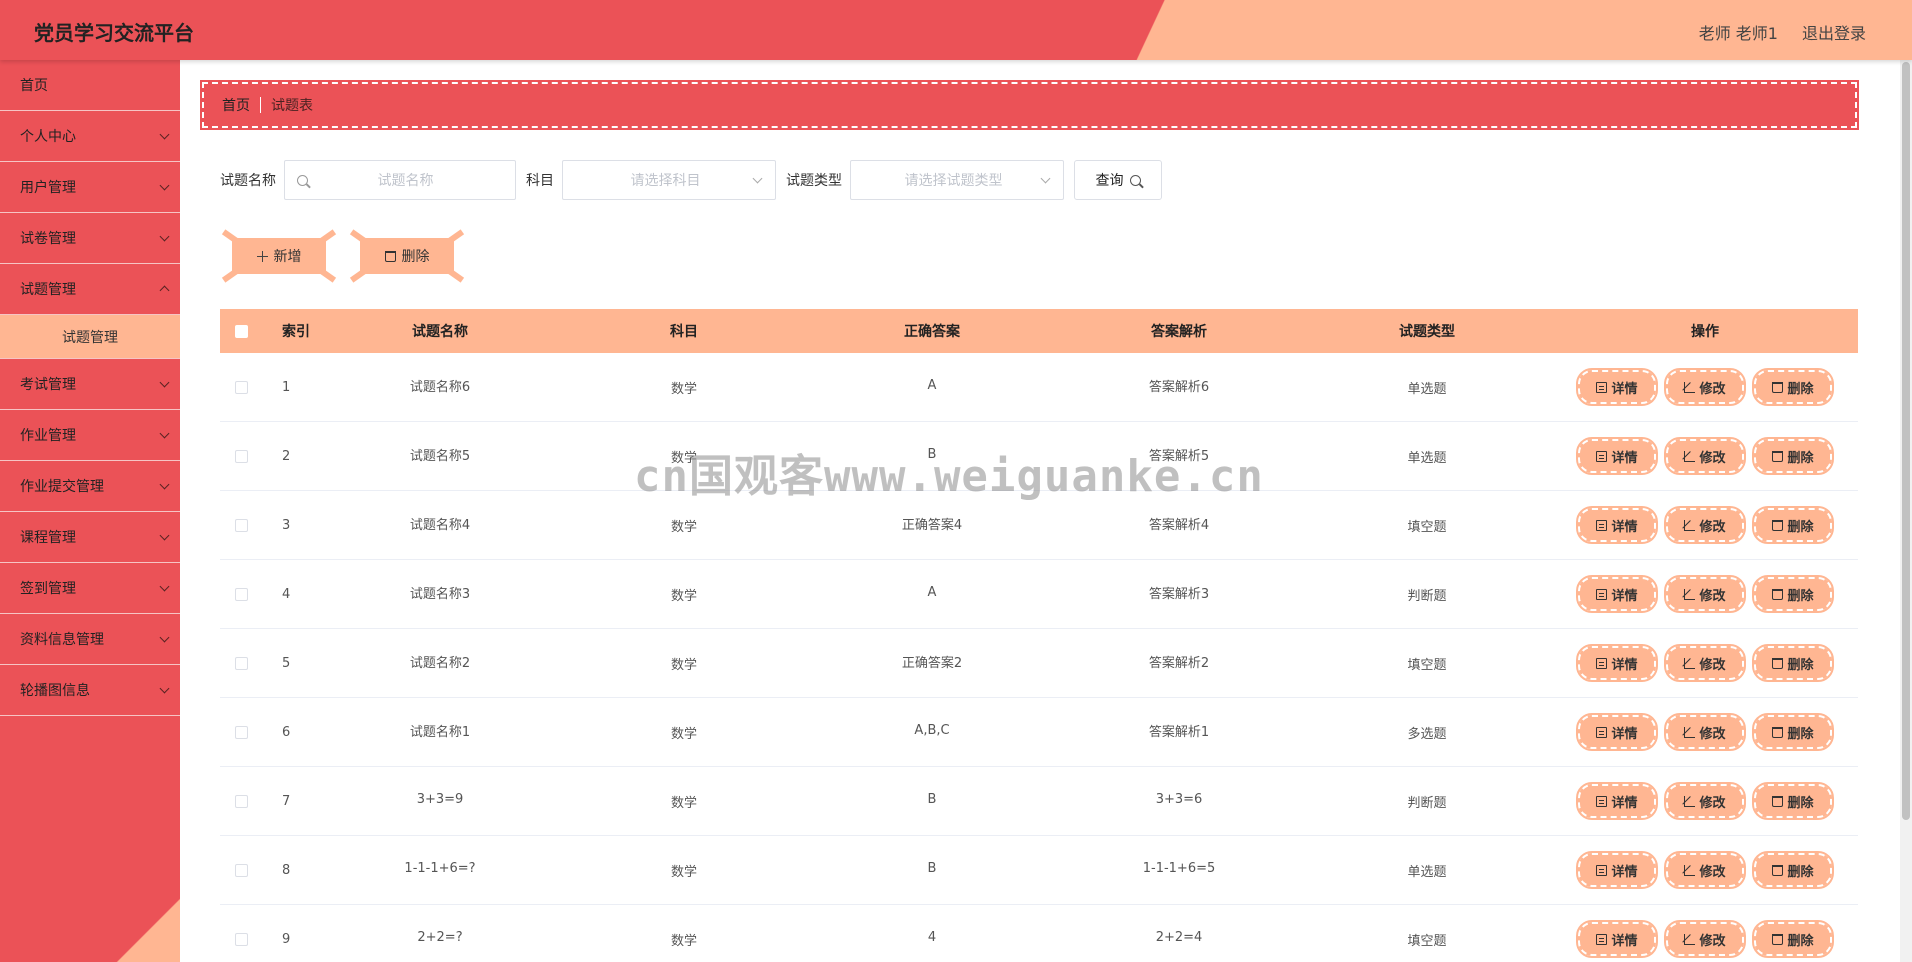 The image size is (1912, 962). What do you see at coordinates (236, 105) in the screenshot?
I see `breadcrumb-home: 首页` at bounding box center [236, 105].